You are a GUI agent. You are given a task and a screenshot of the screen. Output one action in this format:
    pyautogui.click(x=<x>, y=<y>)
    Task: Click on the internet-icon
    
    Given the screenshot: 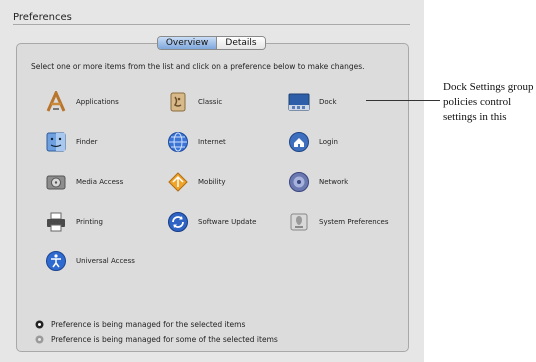 What is the action you would take?
    pyautogui.click(x=178, y=142)
    